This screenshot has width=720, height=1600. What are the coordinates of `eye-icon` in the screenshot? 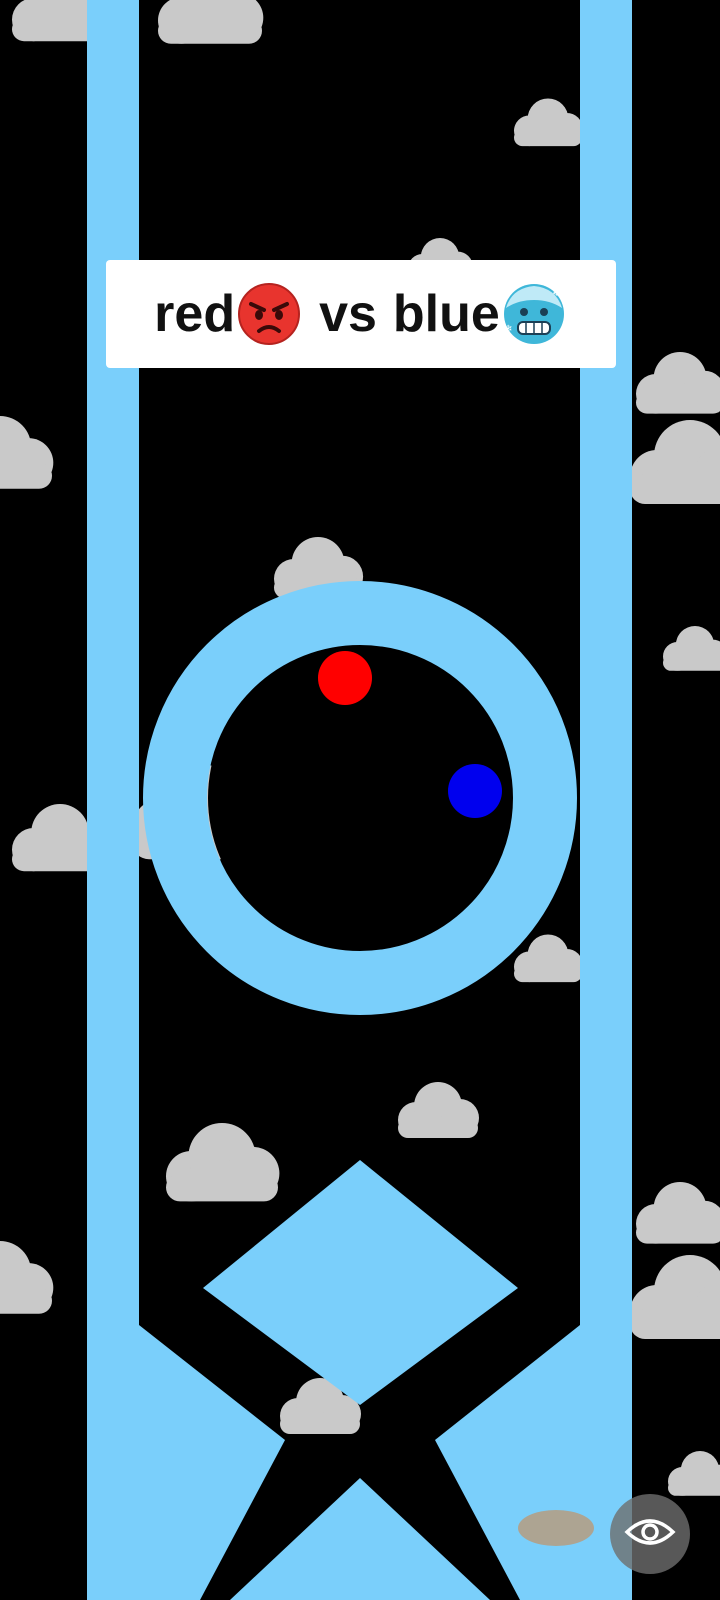 It's located at (650, 1534).